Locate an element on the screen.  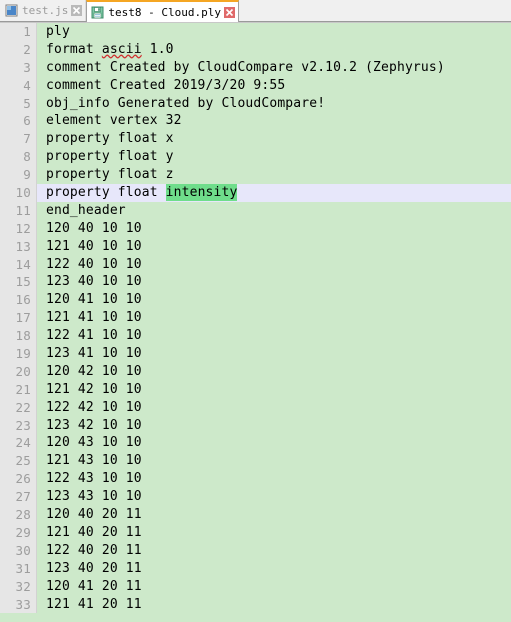
code-line-text: 120 42 10 10 is located at coordinates (274, 372).